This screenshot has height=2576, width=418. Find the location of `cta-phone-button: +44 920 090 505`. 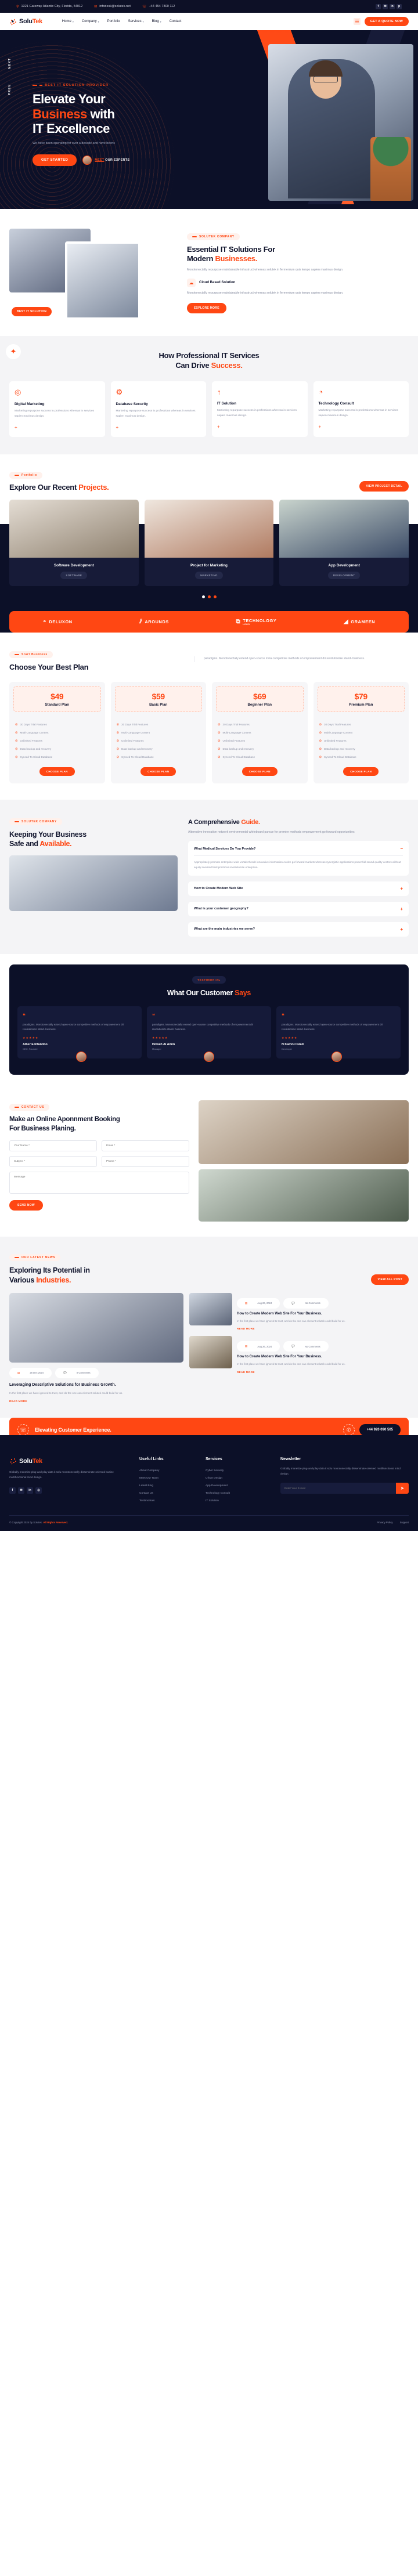

cta-phone-button: +44 920 090 505 is located at coordinates (380, 1430).